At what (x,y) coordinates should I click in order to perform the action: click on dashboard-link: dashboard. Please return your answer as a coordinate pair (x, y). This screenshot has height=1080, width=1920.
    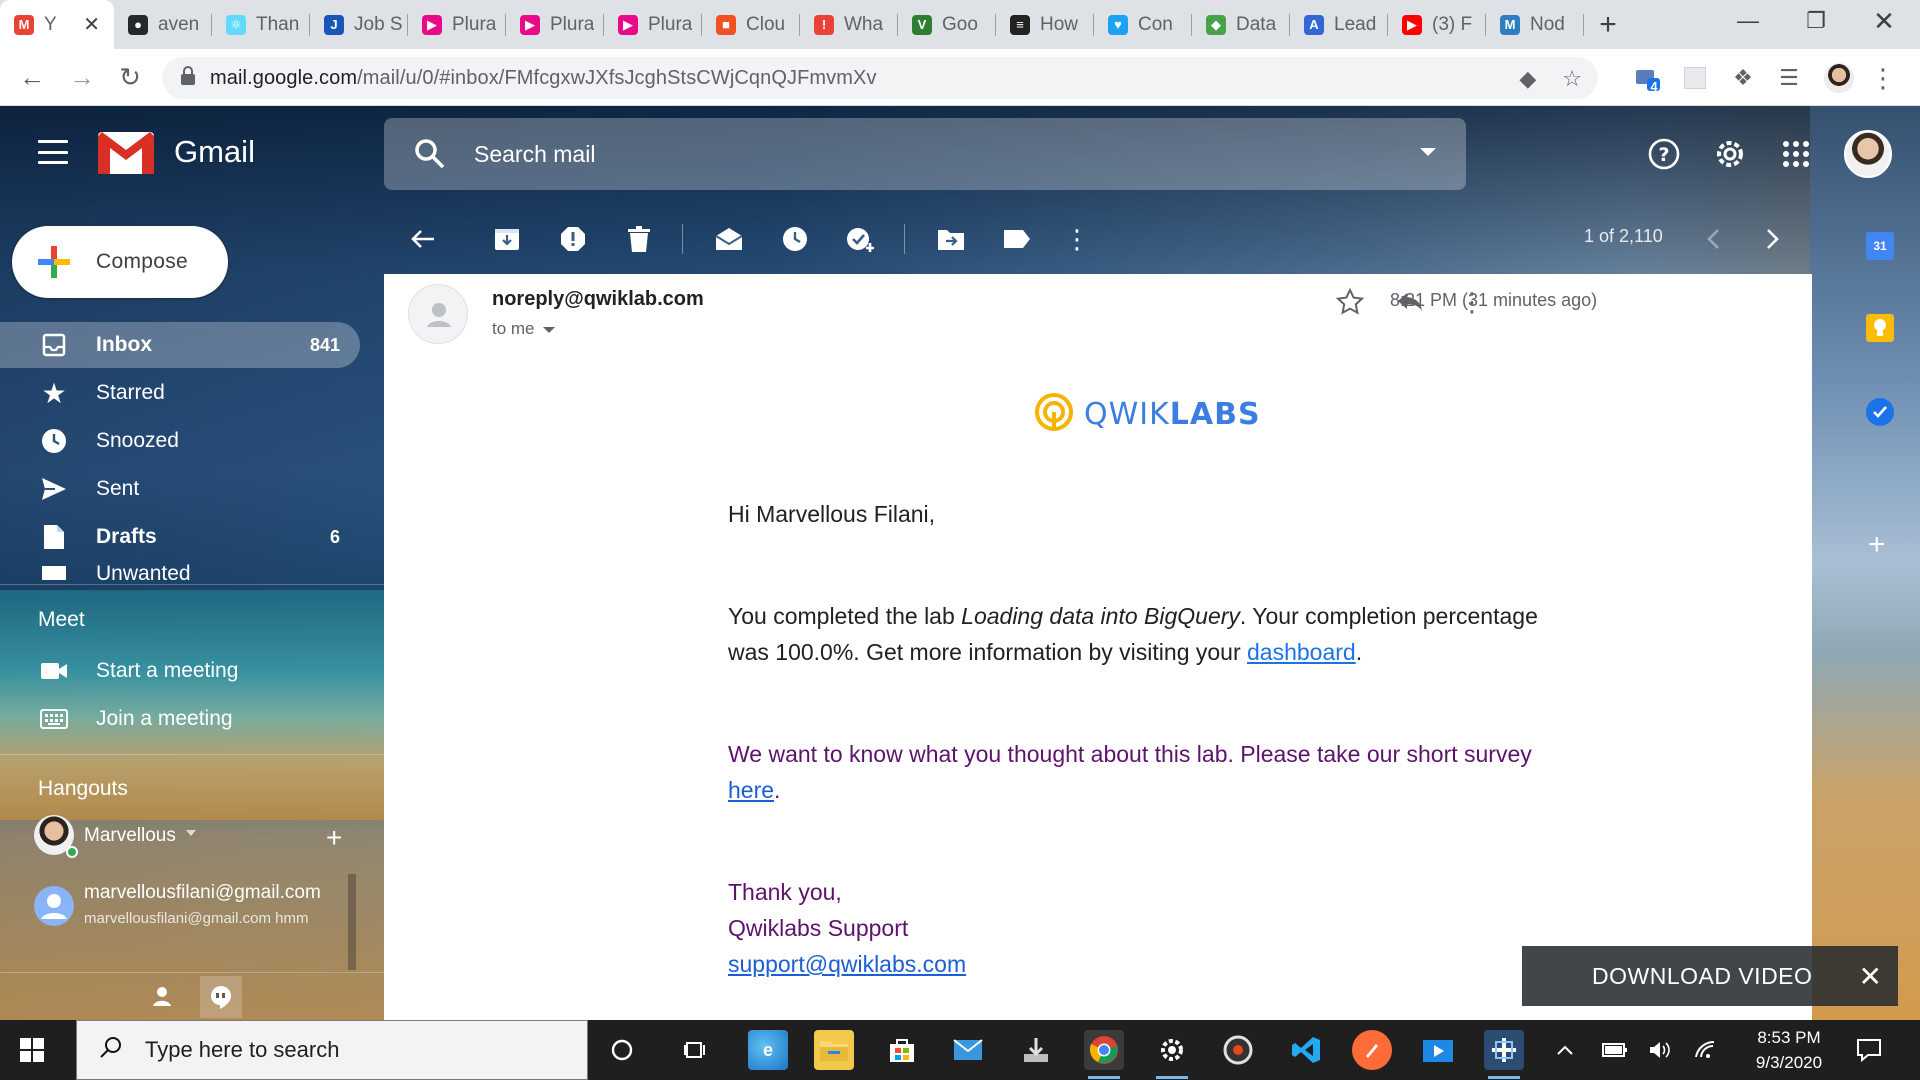
    Looking at the image, I should click on (1301, 652).